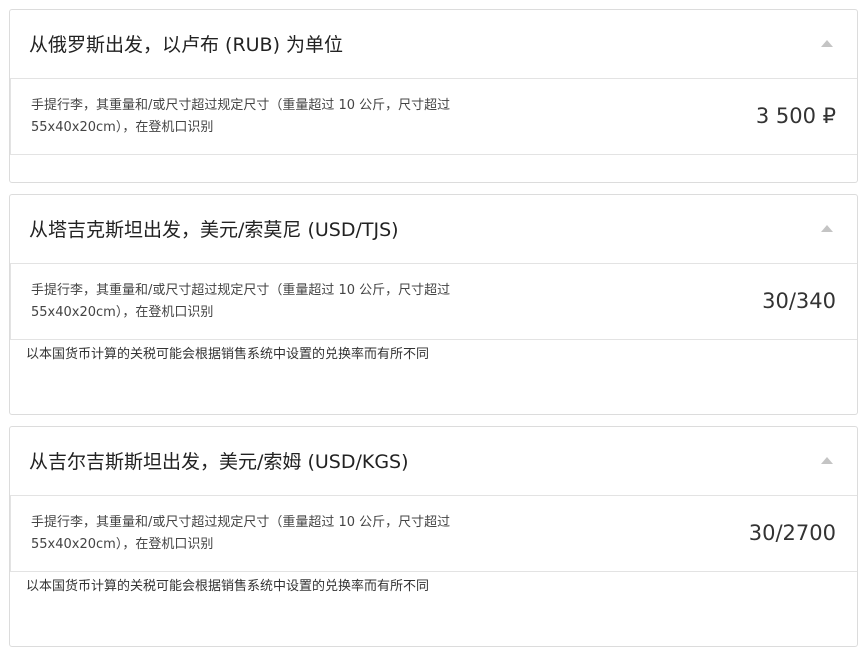 This screenshot has height=652, width=864. What do you see at coordinates (433, 229) in the screenshot?
I see `section-header-tajikistan: 从塔吉克斯坦出发，美元/索莫尼 (USD/TJS)` at bounding box center [433, 229].